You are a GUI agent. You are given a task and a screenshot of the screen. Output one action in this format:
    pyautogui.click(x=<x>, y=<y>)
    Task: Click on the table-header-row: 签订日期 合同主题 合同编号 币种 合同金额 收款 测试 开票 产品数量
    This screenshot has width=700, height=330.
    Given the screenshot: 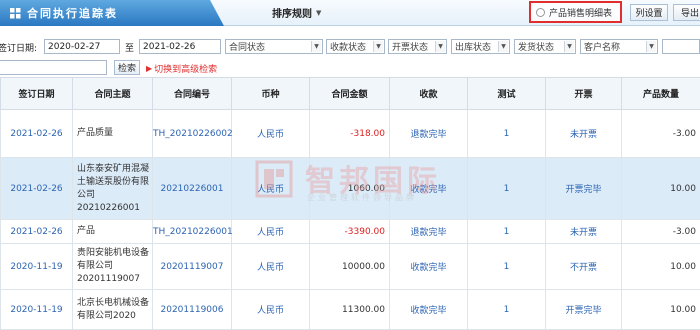 What is the action you would take?
    pyautogui.click(x=350, y=94)
    